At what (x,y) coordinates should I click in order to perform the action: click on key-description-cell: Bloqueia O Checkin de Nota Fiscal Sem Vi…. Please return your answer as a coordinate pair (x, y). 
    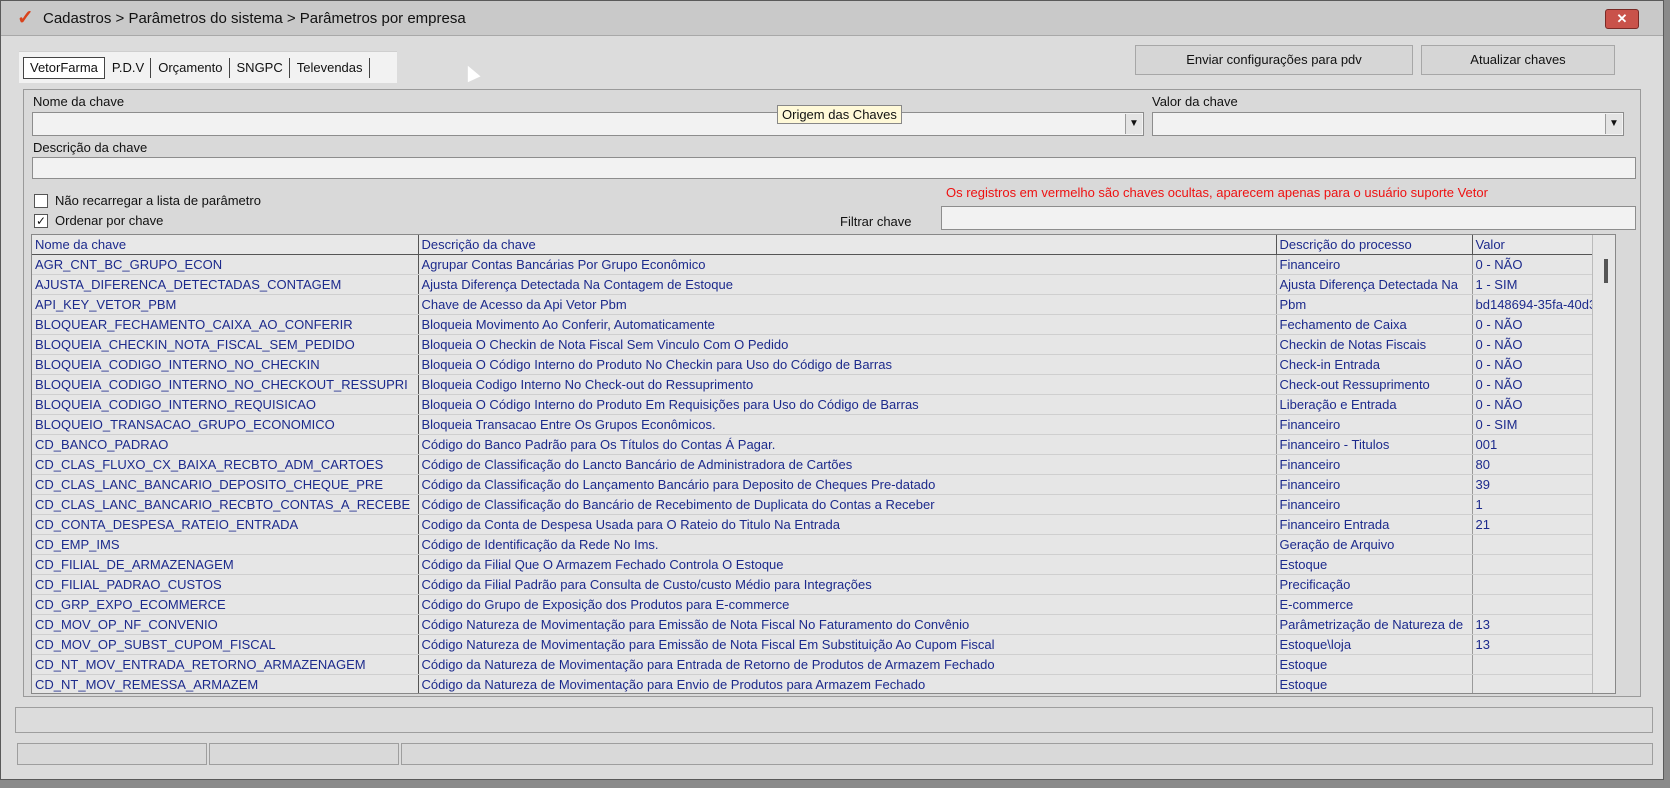
    Looking at the image, I should click on (847, 344).